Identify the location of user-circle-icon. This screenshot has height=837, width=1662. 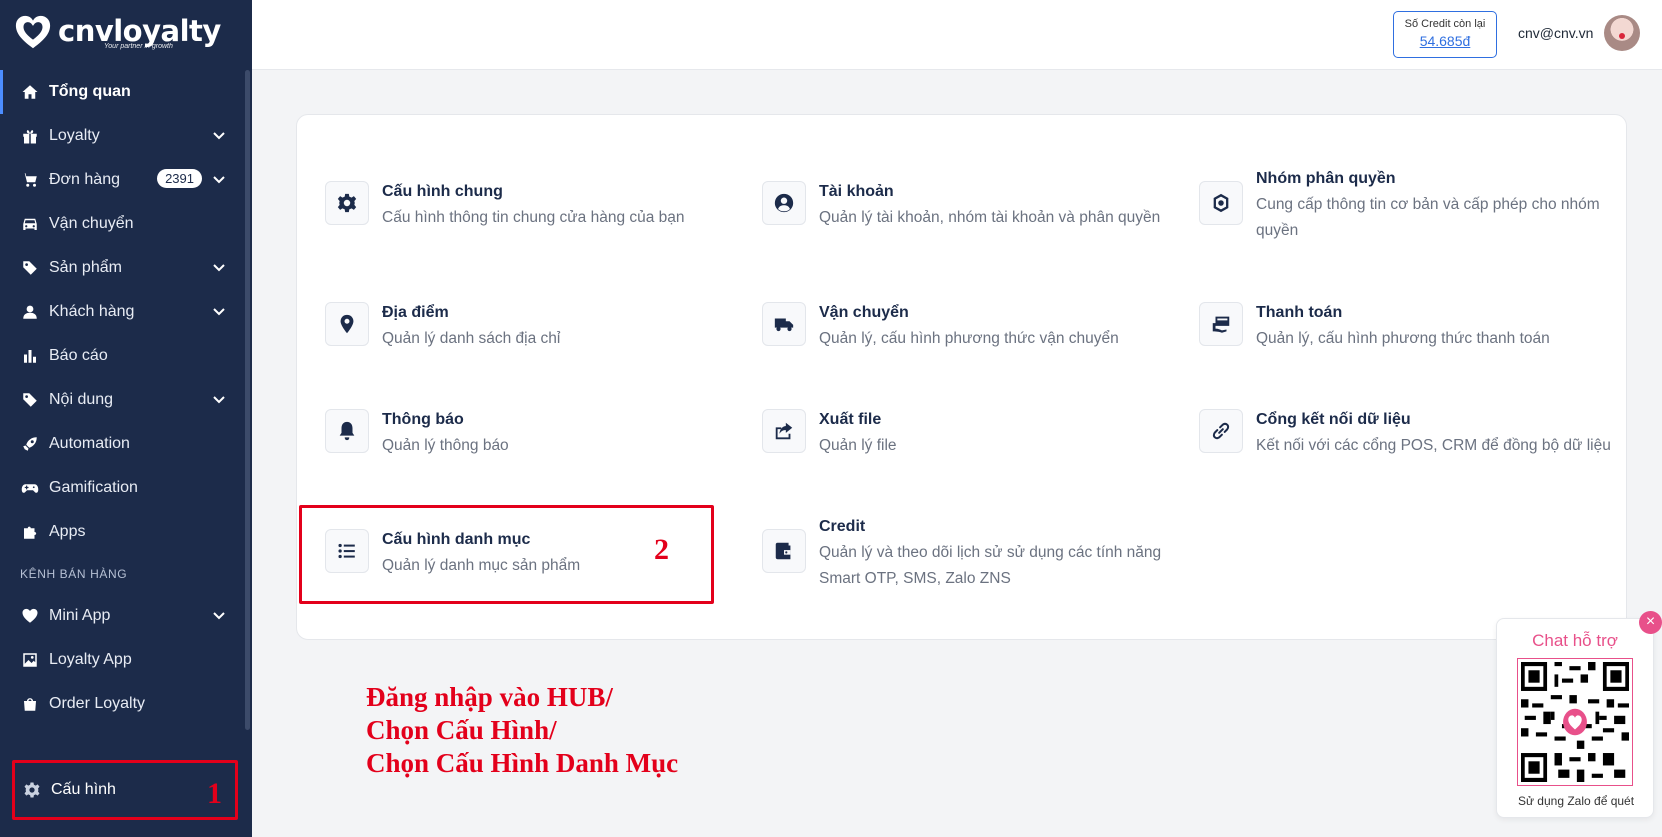
(784, 203).